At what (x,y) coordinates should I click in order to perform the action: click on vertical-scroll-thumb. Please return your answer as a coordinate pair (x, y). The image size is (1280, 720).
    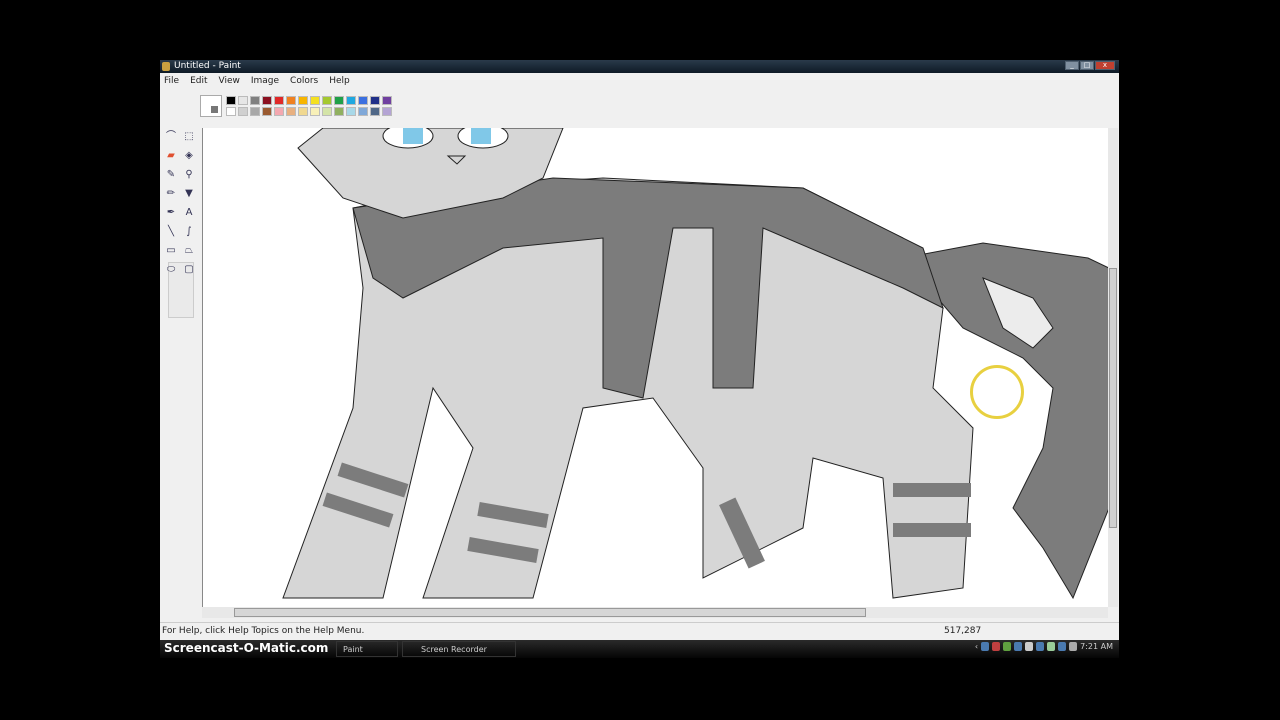
    Looking at the image, I should click on (1113, 398).